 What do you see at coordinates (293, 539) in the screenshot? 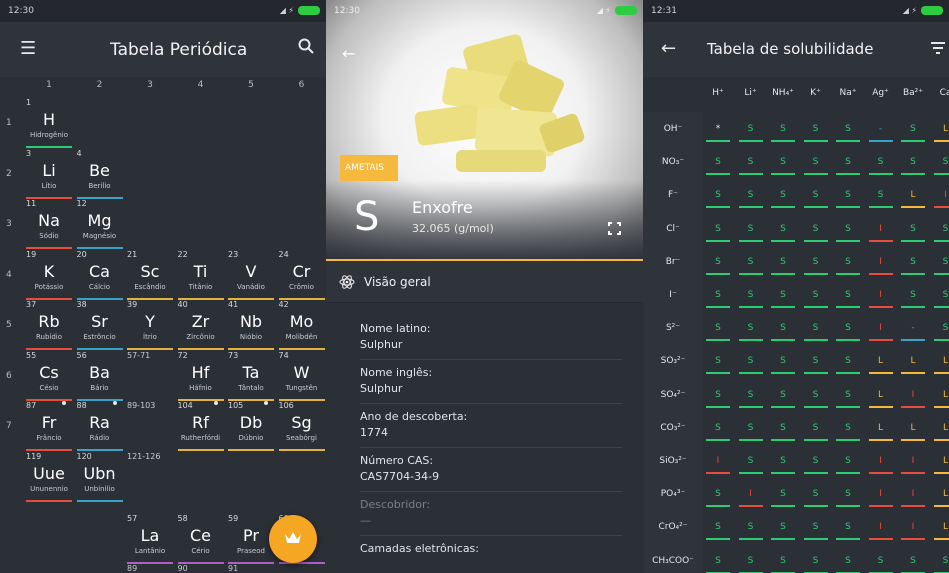
I see `premium-fab-button` at bounding box center [293, 539].